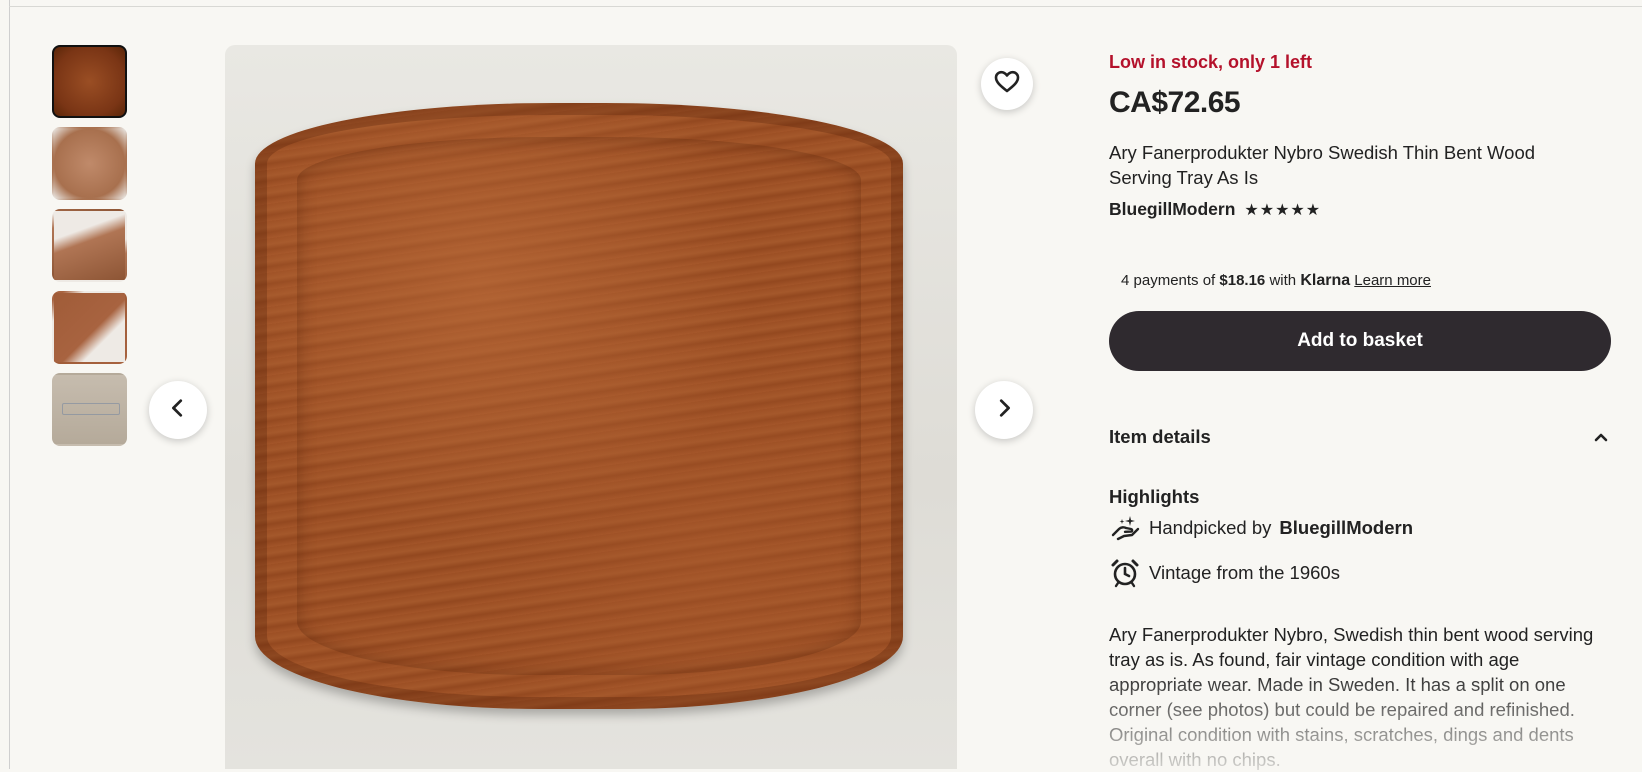 Image resolution: width=1642 pixels, height=772 pixels. I want to click on chevron-left-icon, so click(178, 410).